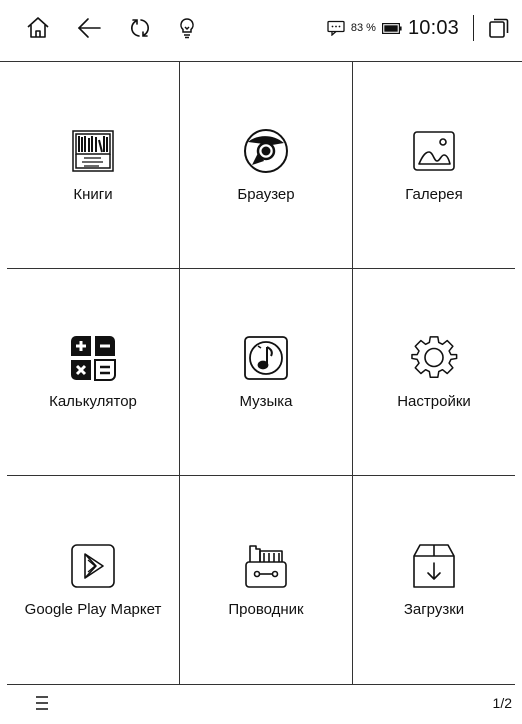  Describe the element at coordinates (266, 194) in the screenshot. I see `app-label-browser: Браузер` at that location.